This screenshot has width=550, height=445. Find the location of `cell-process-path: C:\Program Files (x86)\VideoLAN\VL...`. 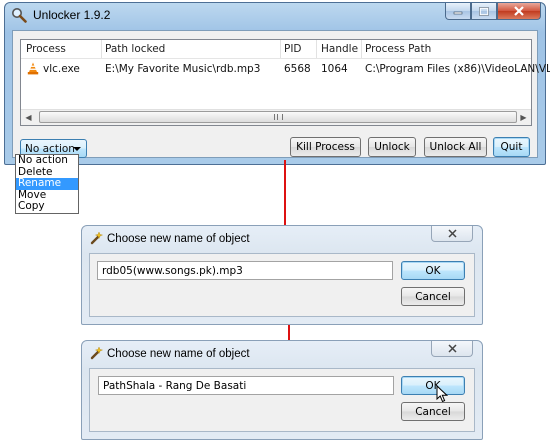

cell-process-path: C:\Program Files (x86)\VideoLAN\VL... is located at coordinates (457, 69).